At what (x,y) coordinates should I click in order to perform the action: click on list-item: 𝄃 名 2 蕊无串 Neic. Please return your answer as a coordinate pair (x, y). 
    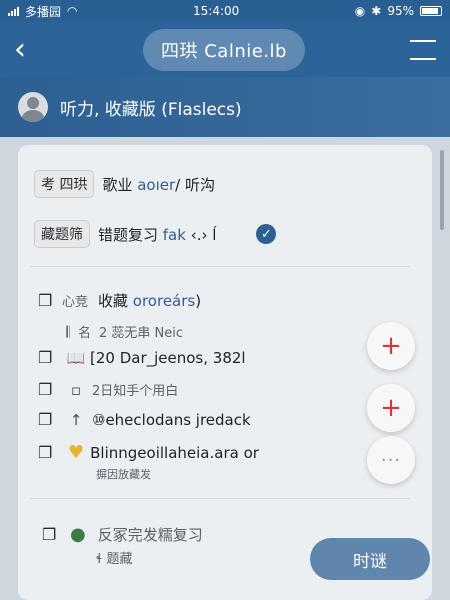
    Looking at the image, I should click on (121, 332).